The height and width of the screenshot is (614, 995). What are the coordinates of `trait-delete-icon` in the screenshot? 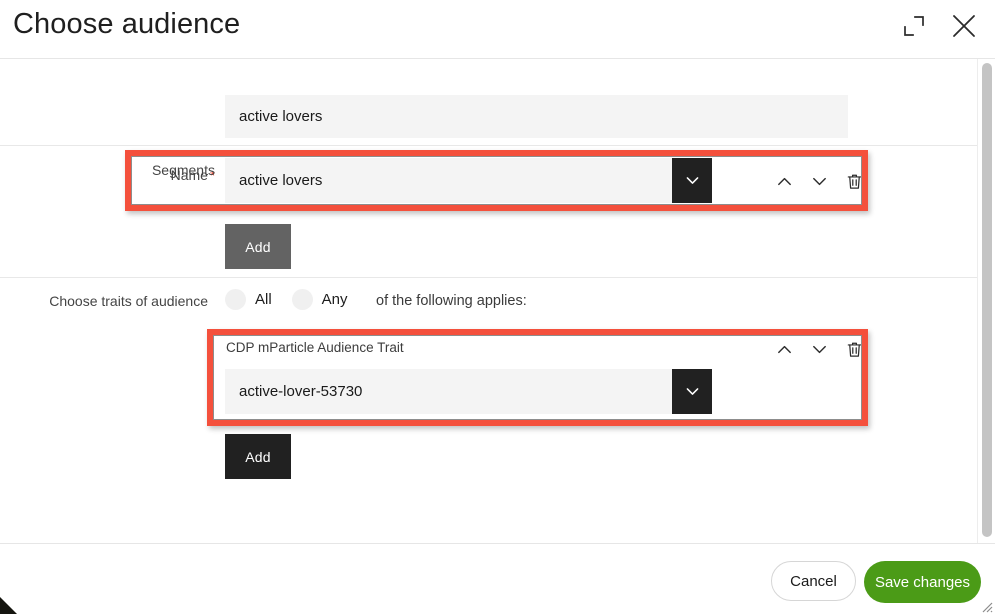 It's located at (854, 349).